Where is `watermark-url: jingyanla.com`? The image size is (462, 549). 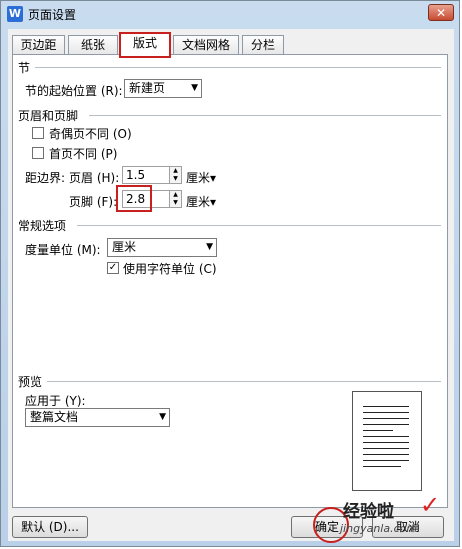 watermark-url: jingyanla.com is located at coordinates (379, 528).